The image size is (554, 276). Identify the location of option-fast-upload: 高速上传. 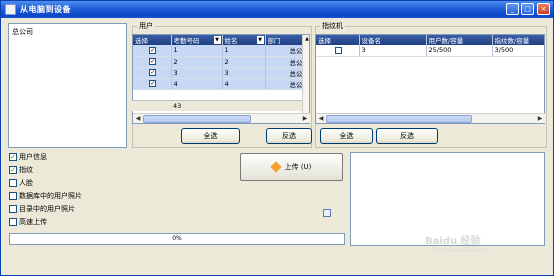
(28, 222).